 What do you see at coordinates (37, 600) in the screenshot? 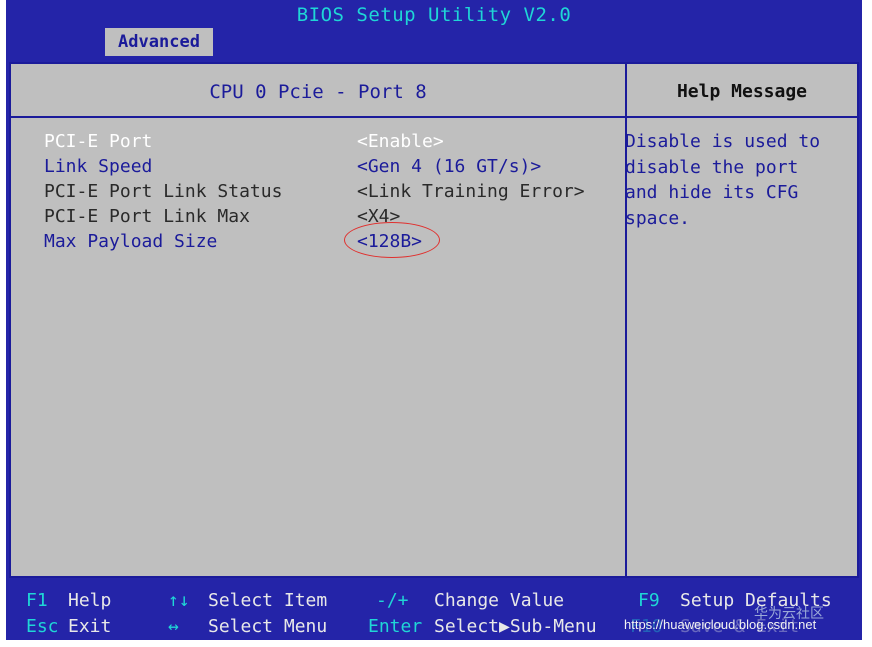
I see `key-f1: F1` at bounding box center [37, 600].